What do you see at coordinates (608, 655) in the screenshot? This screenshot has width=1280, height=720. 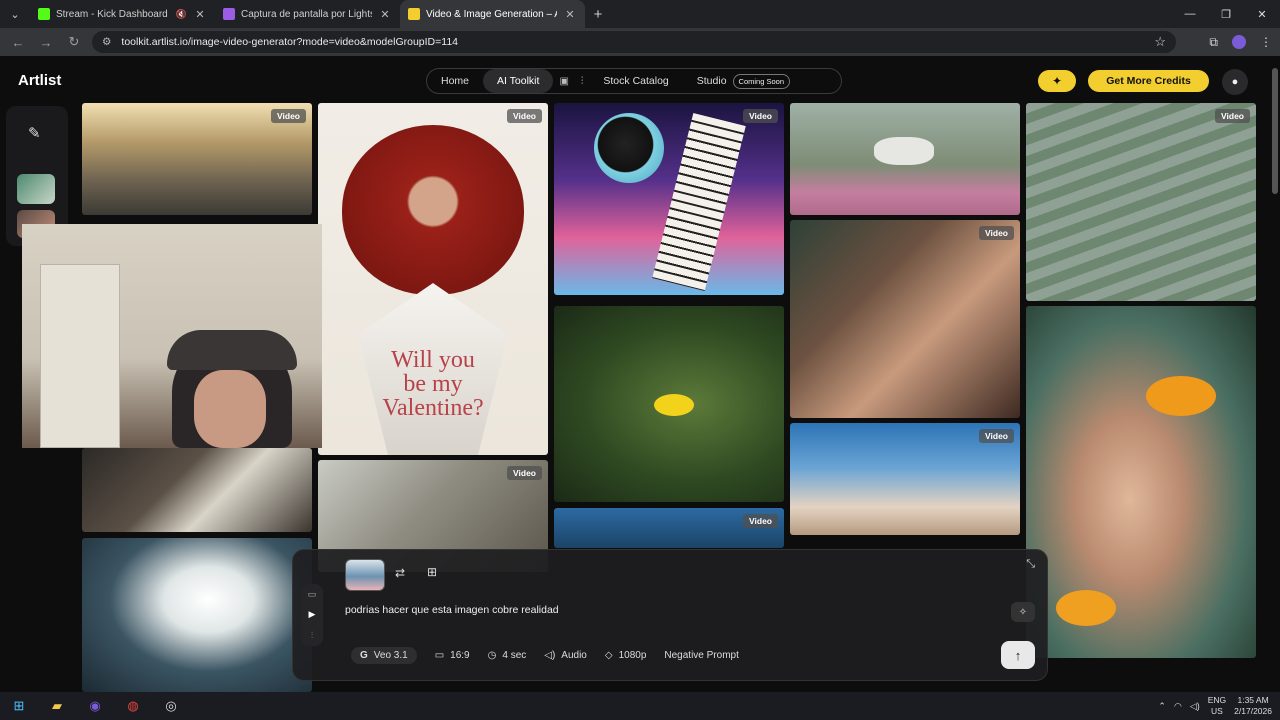 I see `diamond-icon: ◇` at bounding box center [608, 655].